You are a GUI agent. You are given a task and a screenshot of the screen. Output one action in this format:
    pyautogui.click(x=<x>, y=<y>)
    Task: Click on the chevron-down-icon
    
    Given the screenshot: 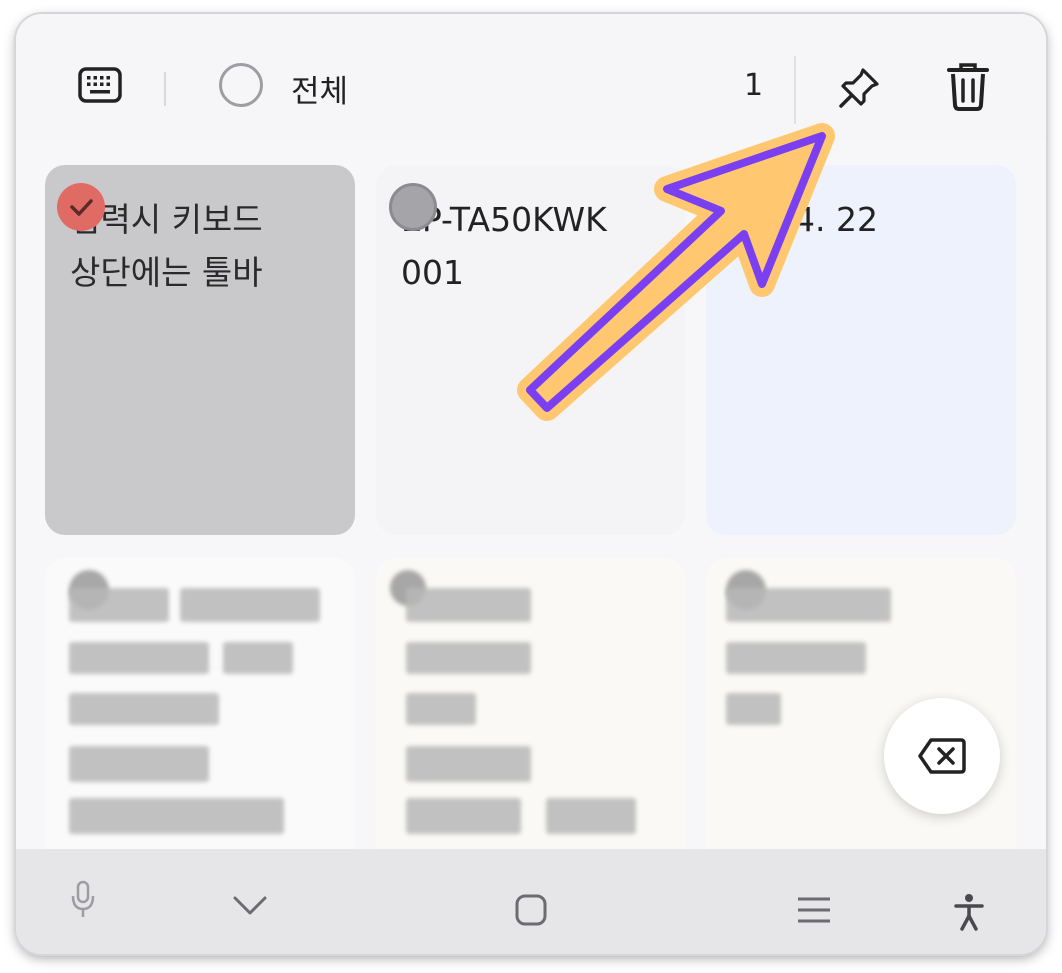 What is the action you would take?
    pyautogui.click(x=250, y=908)
    